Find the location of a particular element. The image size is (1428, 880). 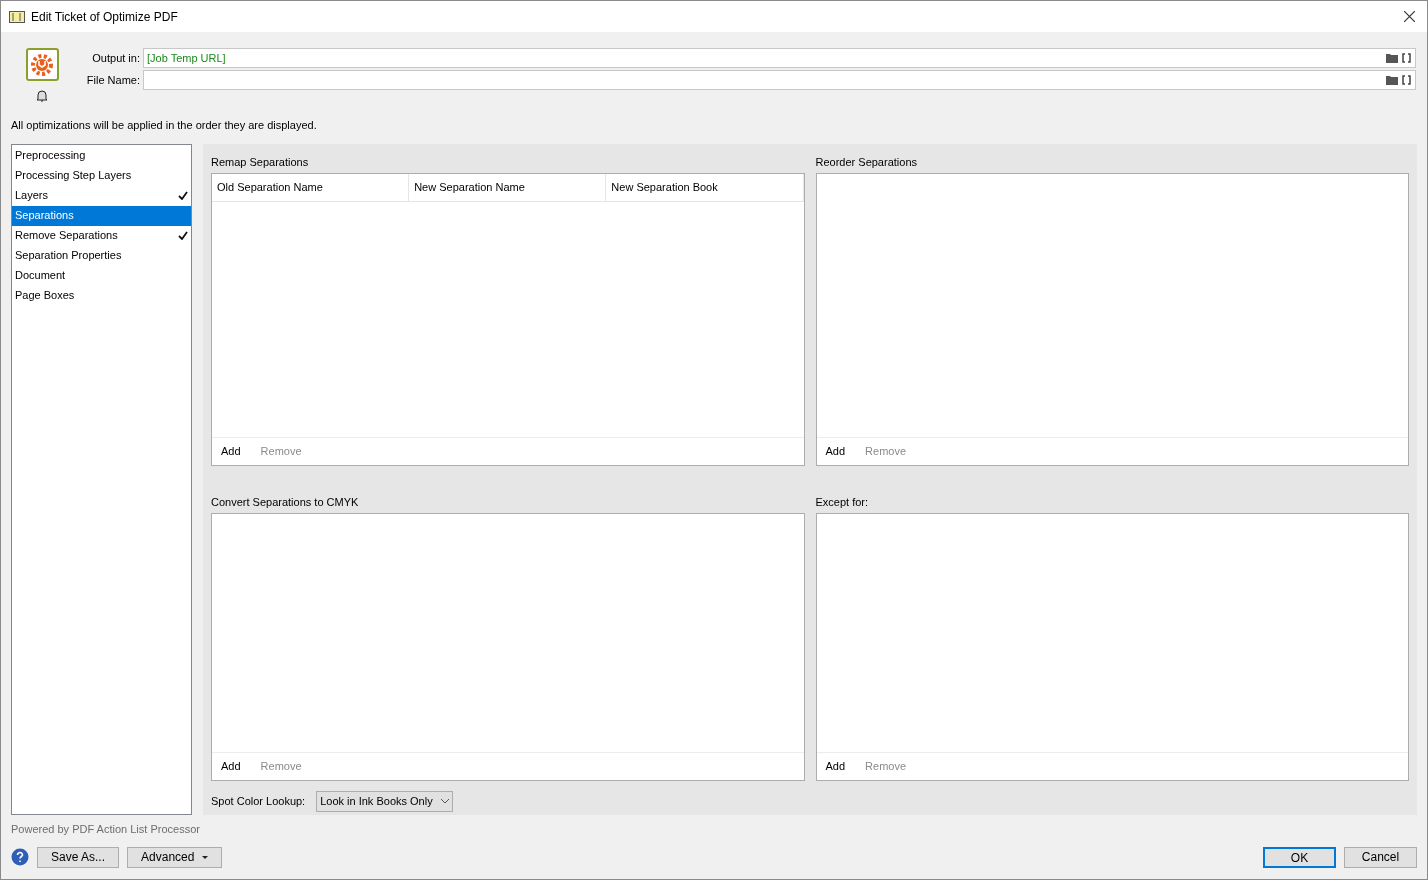

output-in-field: [Job Temp URL] is located at coordinates (779, 58).